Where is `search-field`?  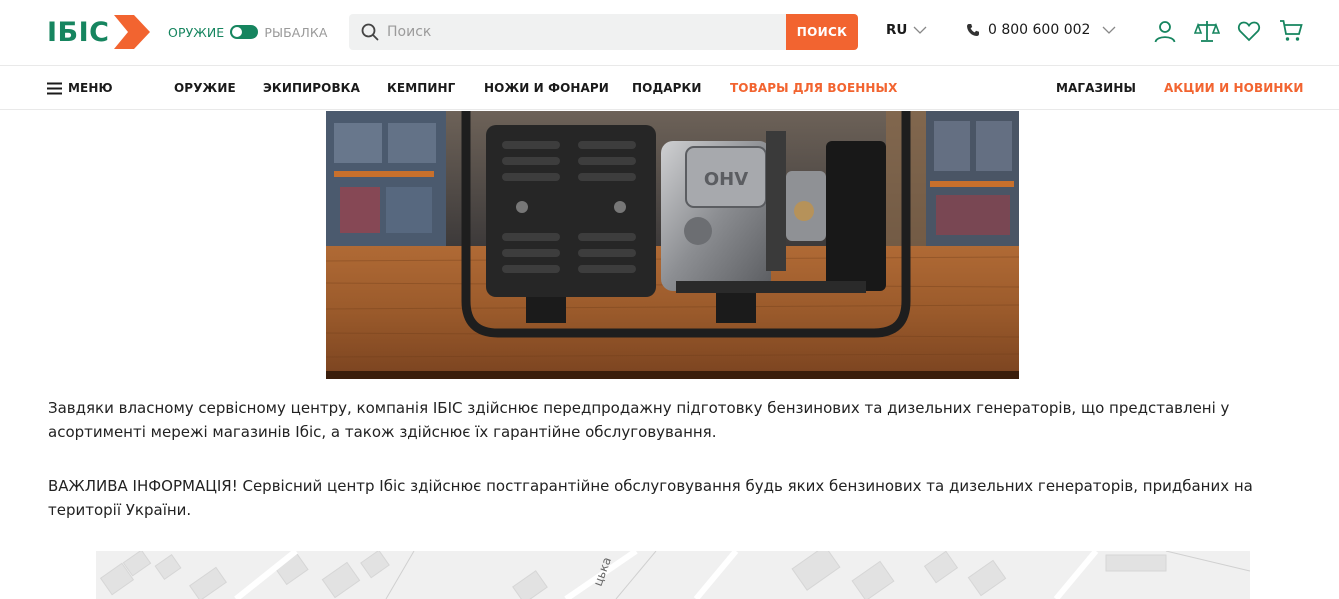
search-field is located at coordinates (567, 32).